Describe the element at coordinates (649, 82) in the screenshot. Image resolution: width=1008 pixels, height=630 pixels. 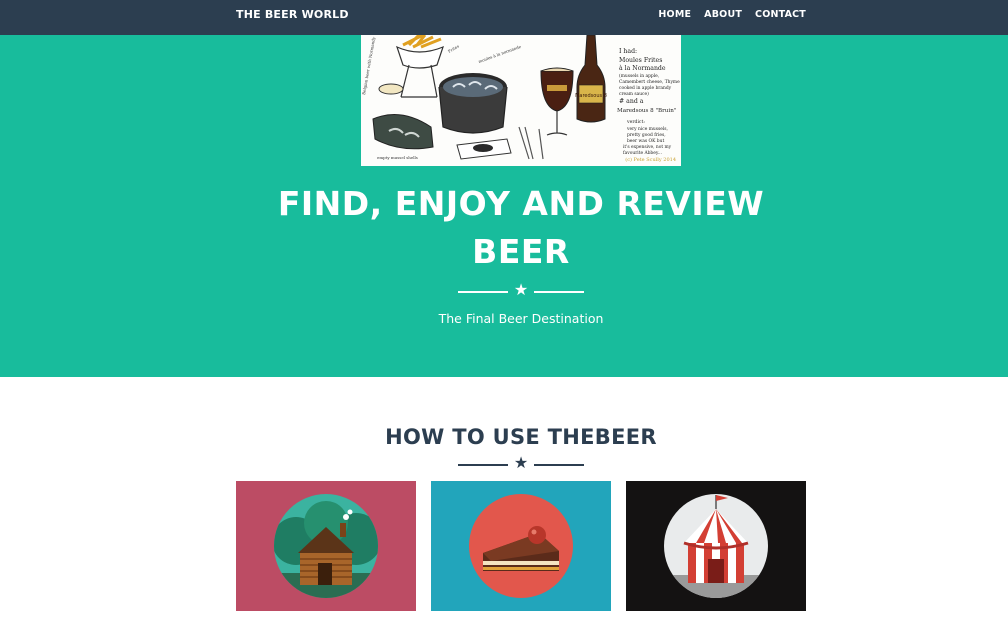
I see `note-line-5: Camembert cheese, Thyme` at that location.